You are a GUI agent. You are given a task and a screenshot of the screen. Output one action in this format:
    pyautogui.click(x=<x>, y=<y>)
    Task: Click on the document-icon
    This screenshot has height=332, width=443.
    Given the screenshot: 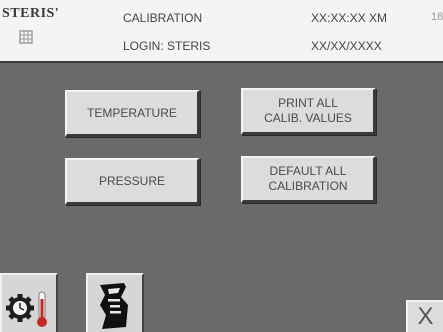 What is the action you would take?
    pyautogui.click(x=114, y=306)
    